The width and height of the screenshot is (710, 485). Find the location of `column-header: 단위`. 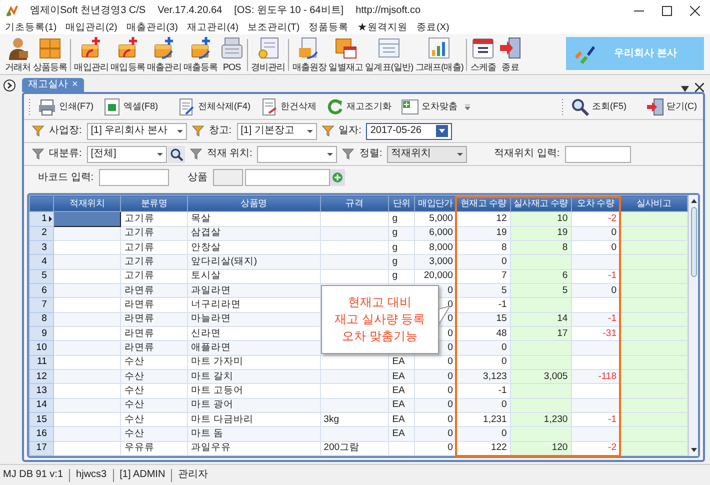

column-header: 단위 is located at coordinates (401, 204).